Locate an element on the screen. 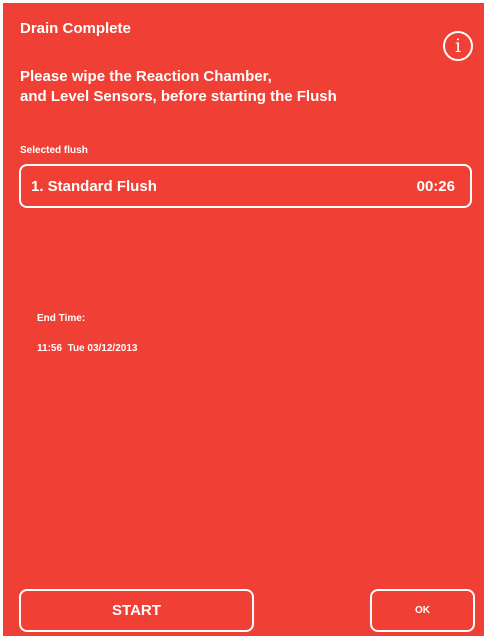 The image size is (487, 639). selected-flush-item: 1. Standard Flush 00:26 is located at coordinates (245, 186).